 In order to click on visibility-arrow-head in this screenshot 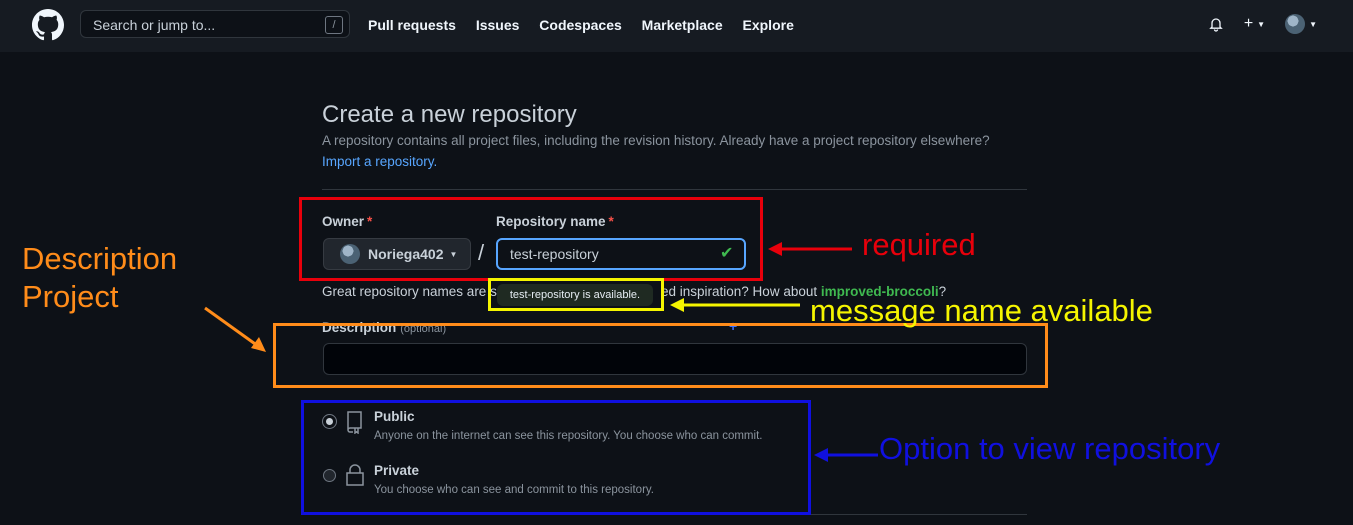, I will do `click(821, 455)`.